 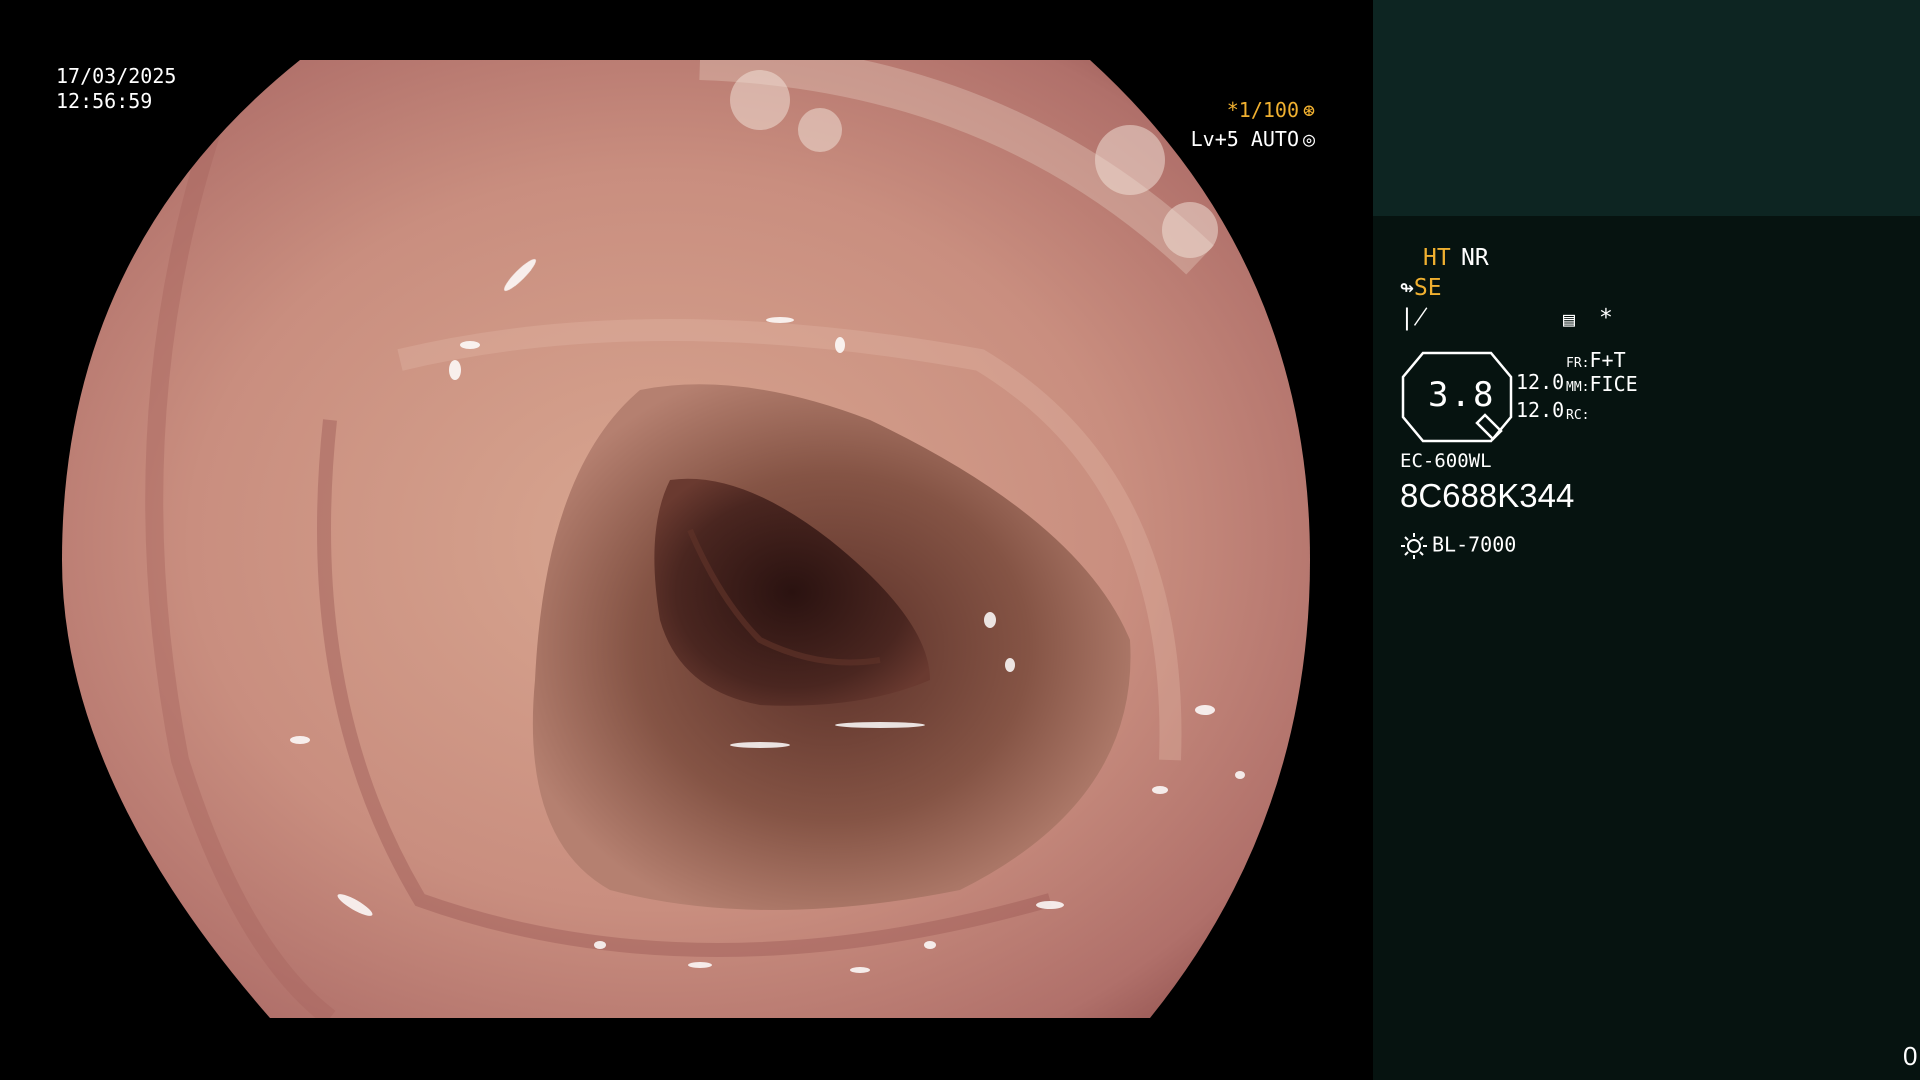 What do you see at coordinates (1244, 139) in the screenshot?
I see `level-text: Lv+5 AUTO` at bounding box center [1244, 139].